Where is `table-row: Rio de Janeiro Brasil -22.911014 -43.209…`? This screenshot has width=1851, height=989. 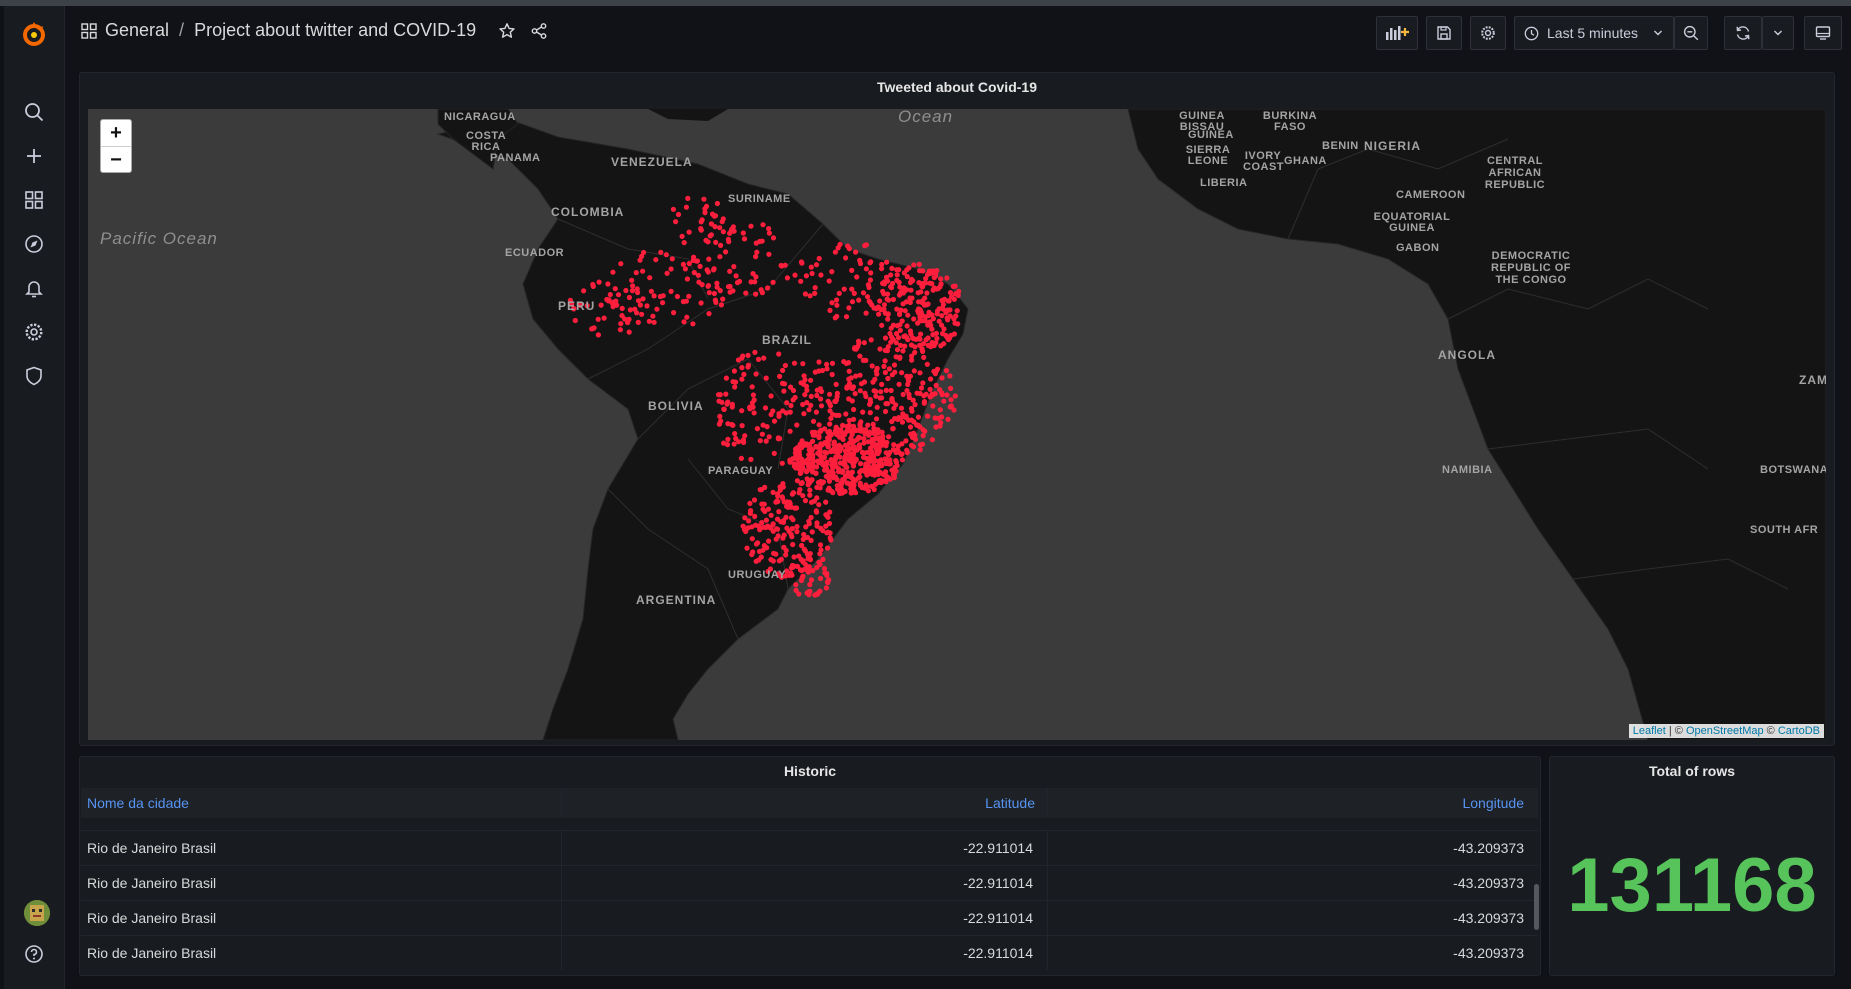
table-row: Rio de Janeiro Brasil -22.911014 -43.209… is located at coordinates (809, 952).